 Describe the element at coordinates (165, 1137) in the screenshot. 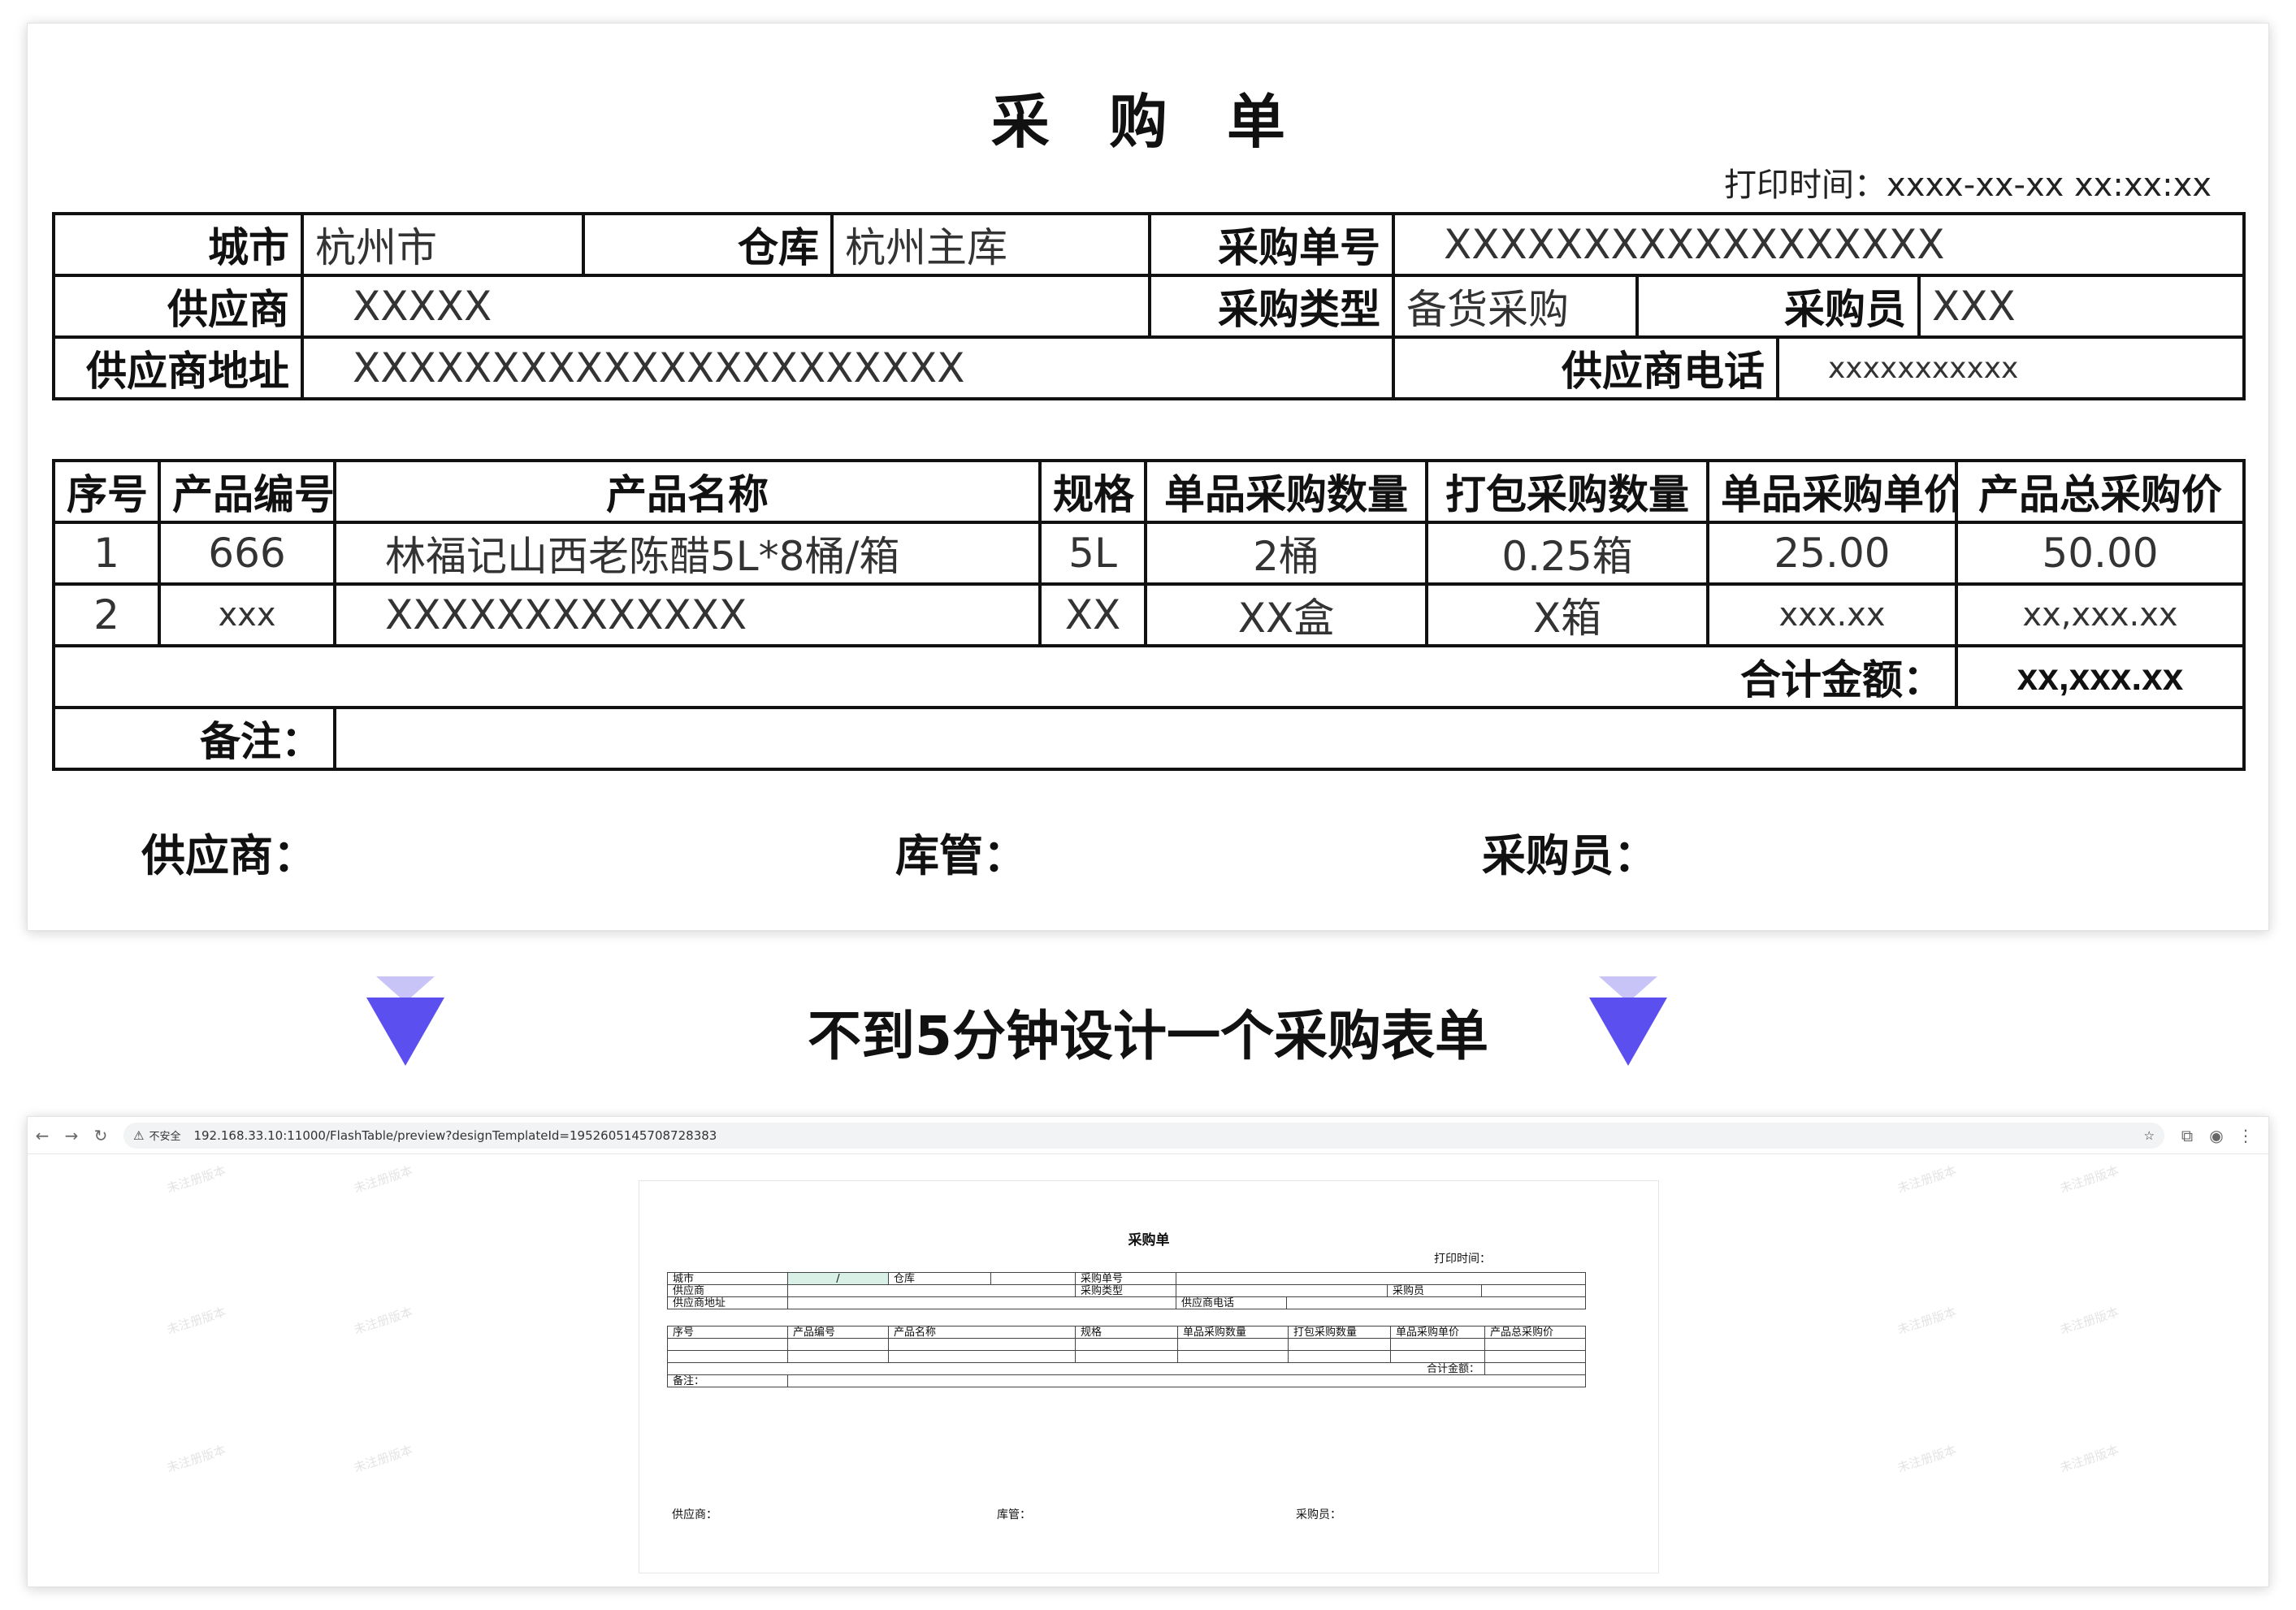

I see `insecure-label: 不安全` at that location.